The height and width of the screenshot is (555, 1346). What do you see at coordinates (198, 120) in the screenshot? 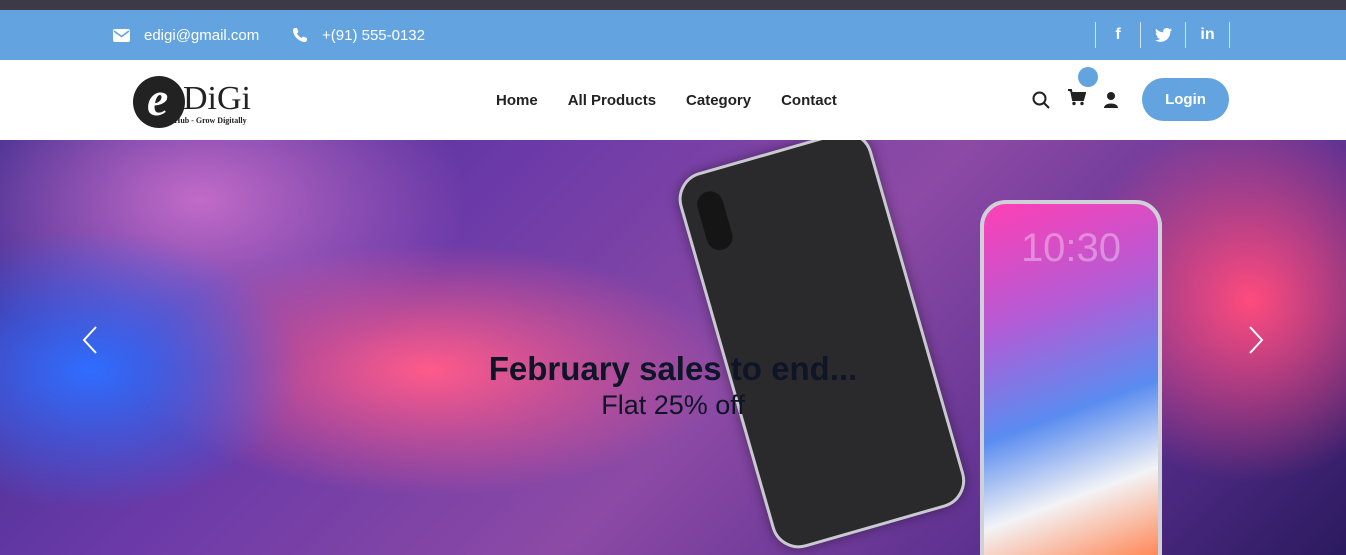
I see `logo-tagline: Digital Hub - Grow Digitally` at bounding box center [198, 120].